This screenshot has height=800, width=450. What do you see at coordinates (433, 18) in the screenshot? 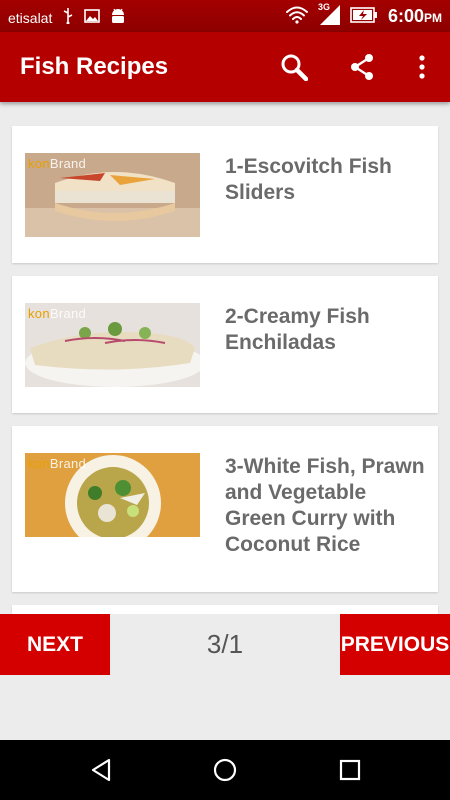
I see `clock-suffix: PM` at bounding box center [433, 18].